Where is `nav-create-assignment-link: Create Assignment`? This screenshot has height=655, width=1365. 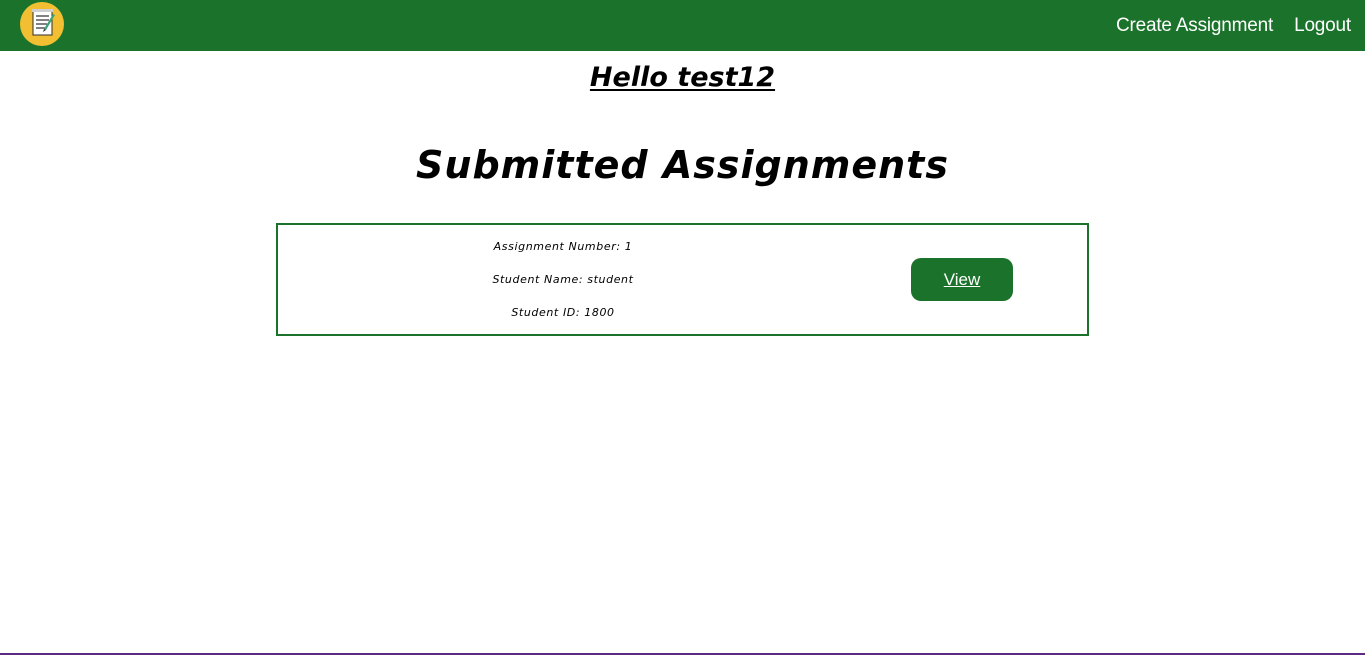
nav-create-assignment-link: Create Assignment is located at coordinates (1194, 26).